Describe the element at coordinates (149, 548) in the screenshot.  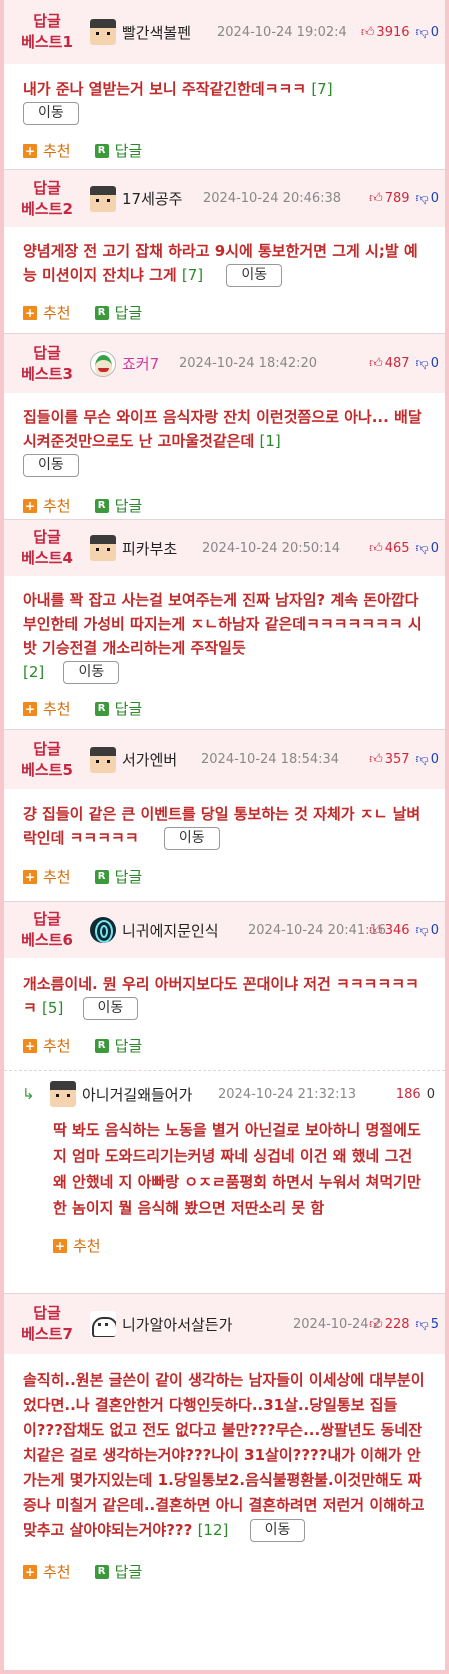
I see `author-nickname: 피카부초` at that location.